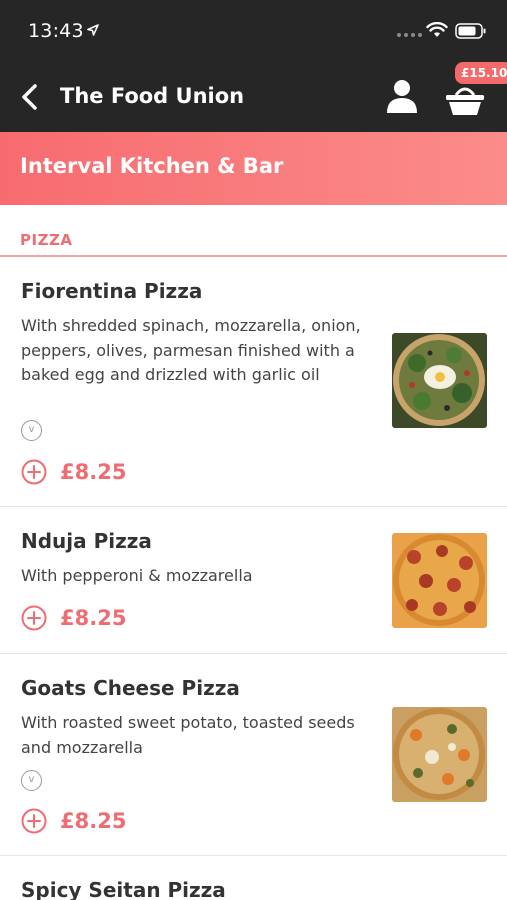 The image size is (507, 900). Describe the element at coordinates (409, 35) in the screenshot. I see `signal-dots-icon` at that location.